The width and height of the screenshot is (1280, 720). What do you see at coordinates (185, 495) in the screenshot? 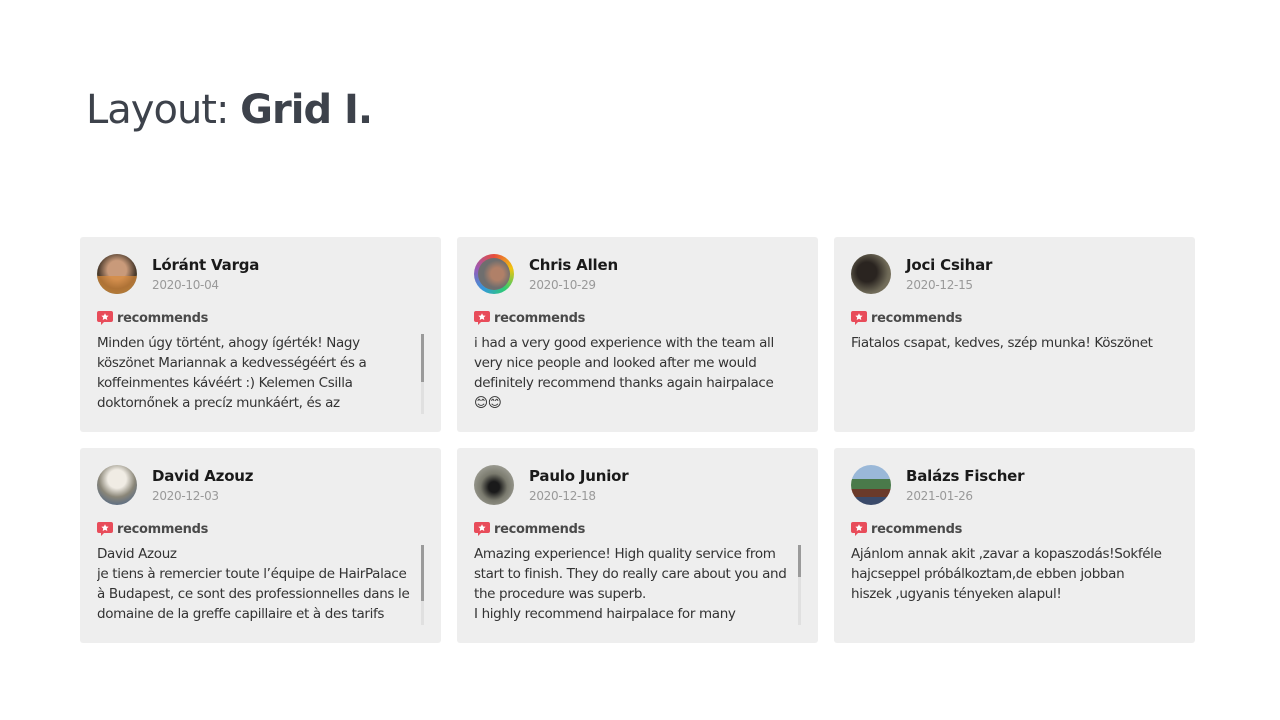
I see `review-date: 2020-12-03` at bounding box center [185, 495].